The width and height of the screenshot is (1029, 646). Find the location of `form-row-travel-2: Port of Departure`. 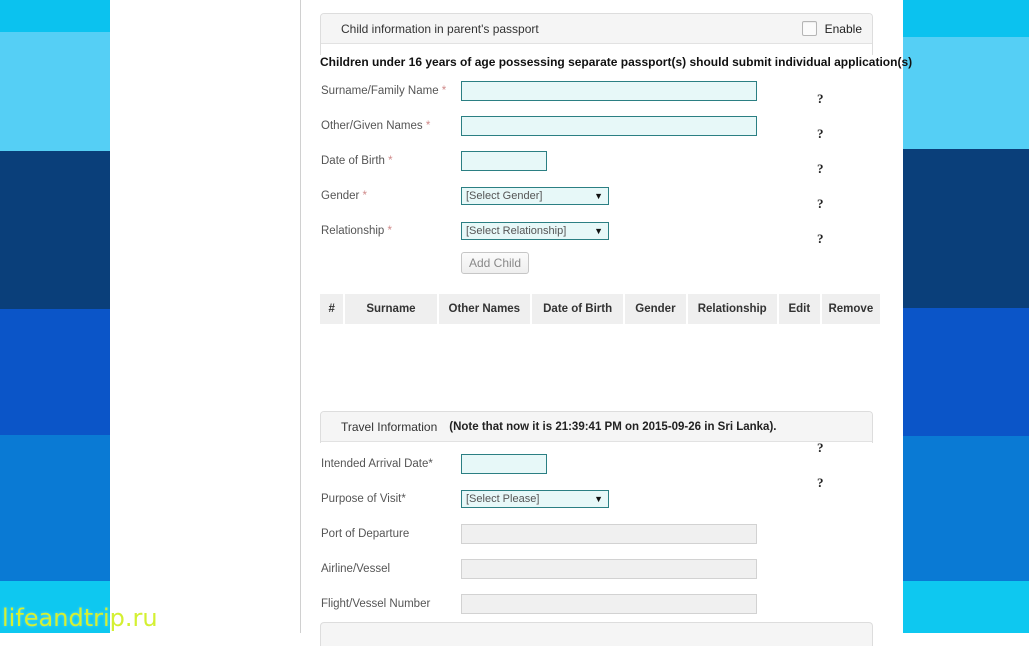

form-row-travel-2: Port of Departure is located at coordinates (600, 533).